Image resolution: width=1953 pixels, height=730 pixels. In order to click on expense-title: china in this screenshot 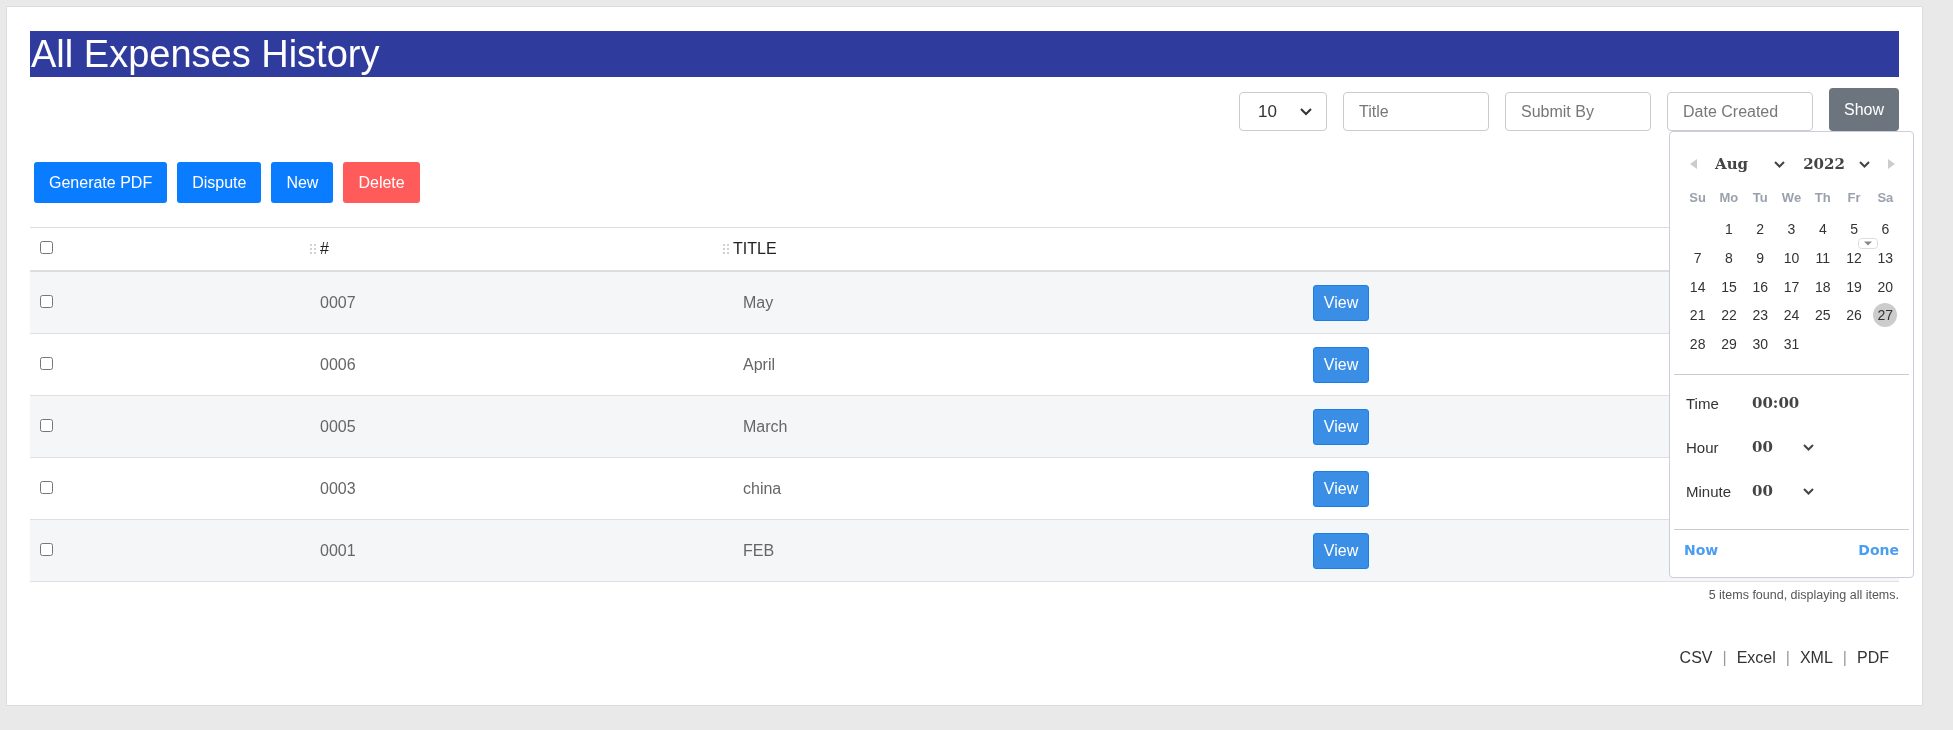, I will do `click(762, 488)`.